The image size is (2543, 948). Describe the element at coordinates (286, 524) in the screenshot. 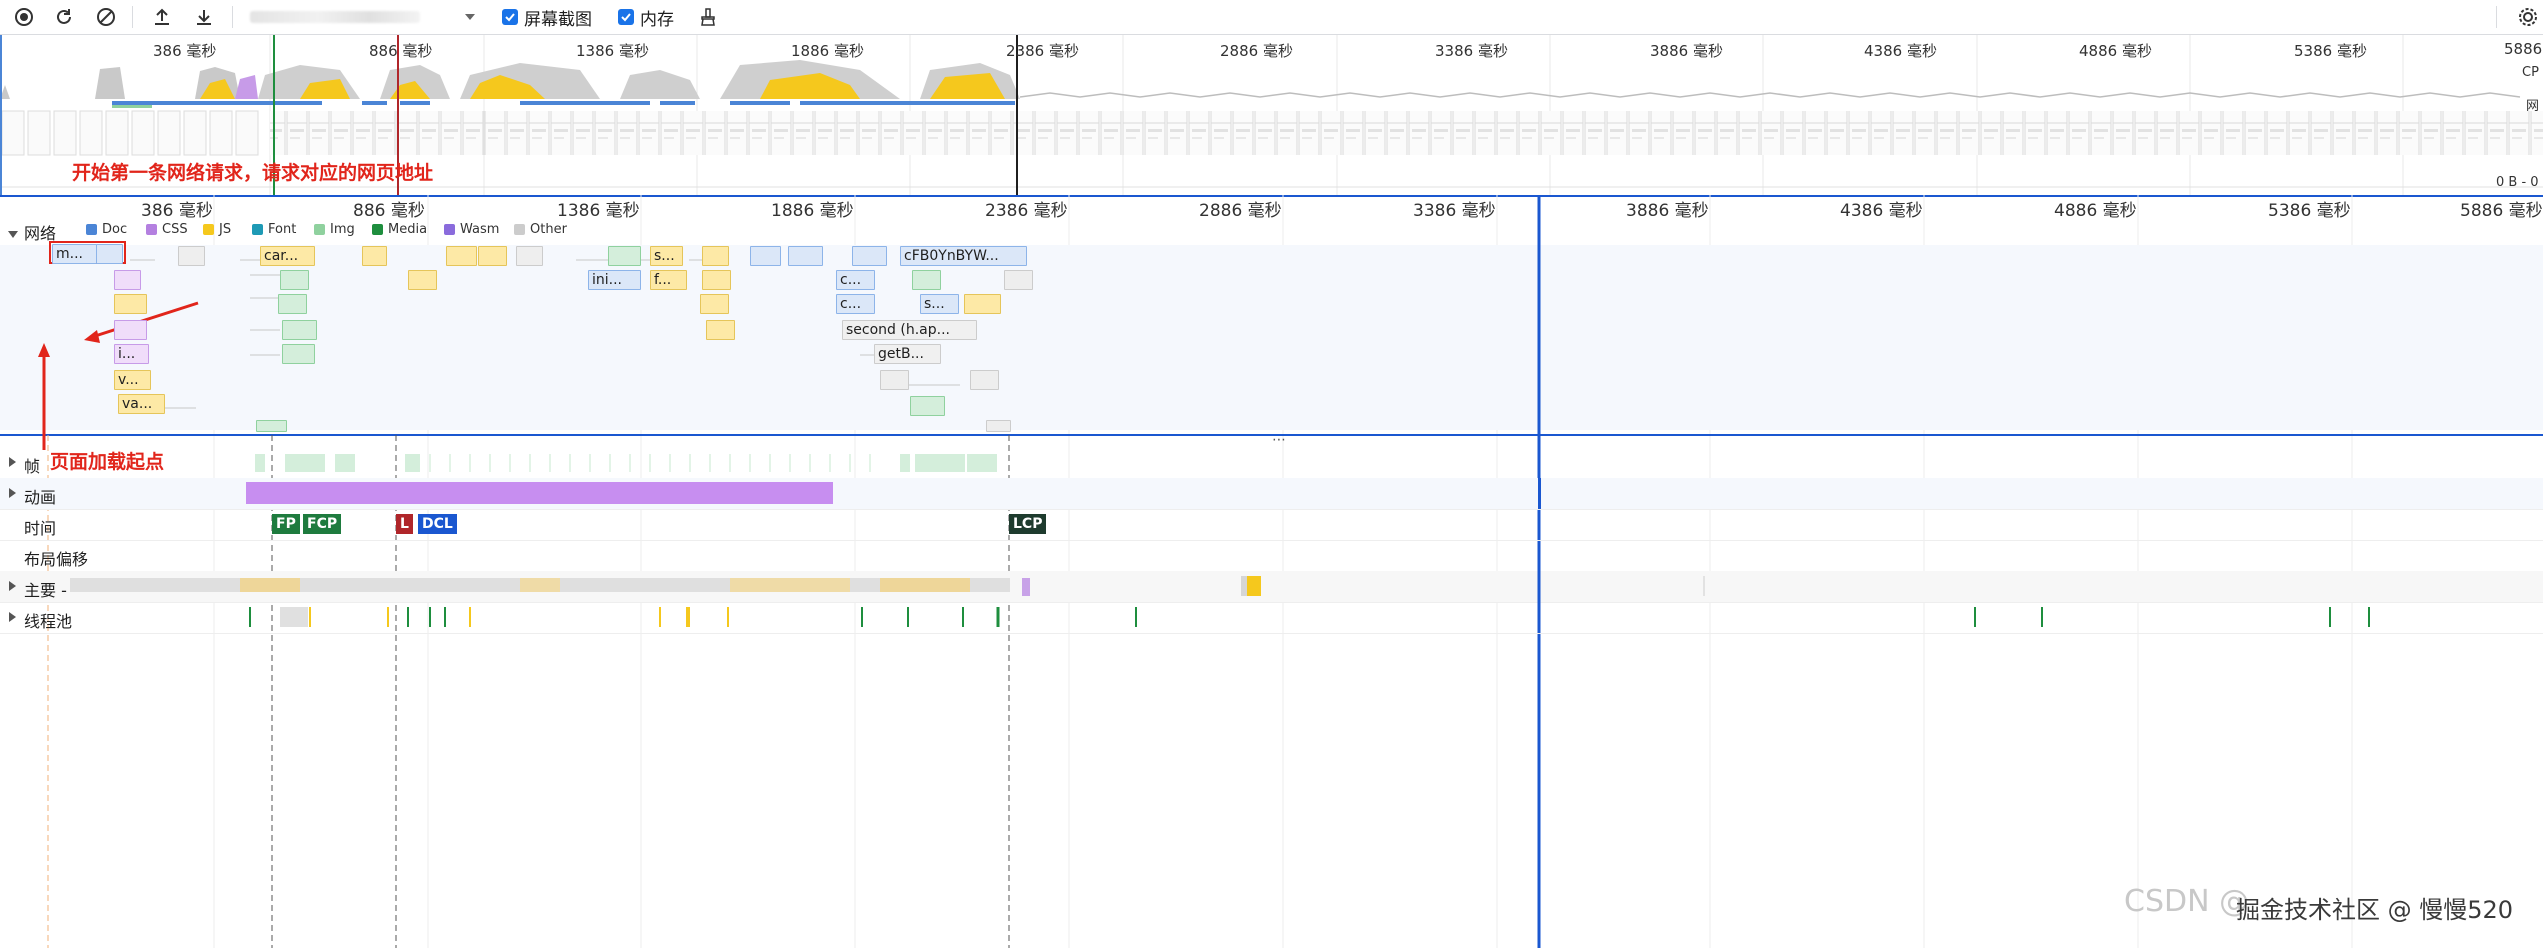

I see `fp-marker: FP` at that location.